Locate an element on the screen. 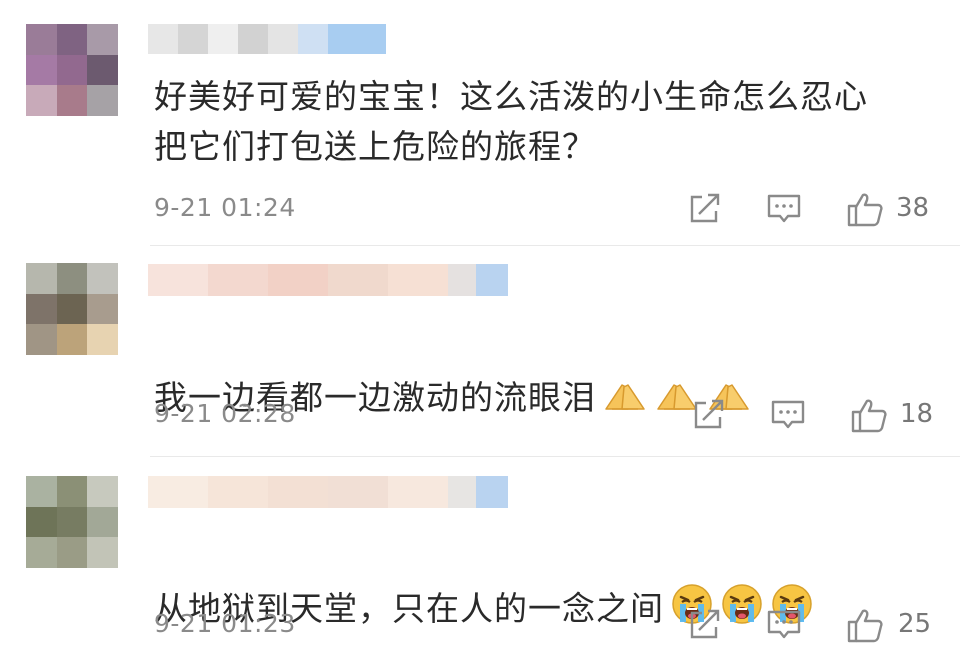 The height and width of the screenshot is (666, 960). comment-text: 好美好可爱的宝宝！这么活泼的小生命怎么忍心 把它们打包送上危险的旅程？ is located at coordinates (511, 121).